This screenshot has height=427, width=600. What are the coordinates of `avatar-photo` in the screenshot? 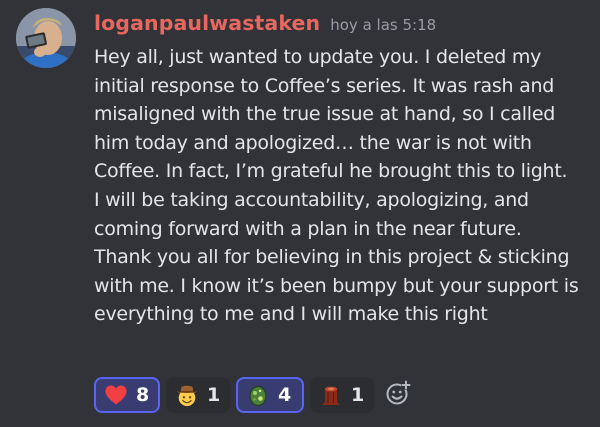 It's located at (46, 38).